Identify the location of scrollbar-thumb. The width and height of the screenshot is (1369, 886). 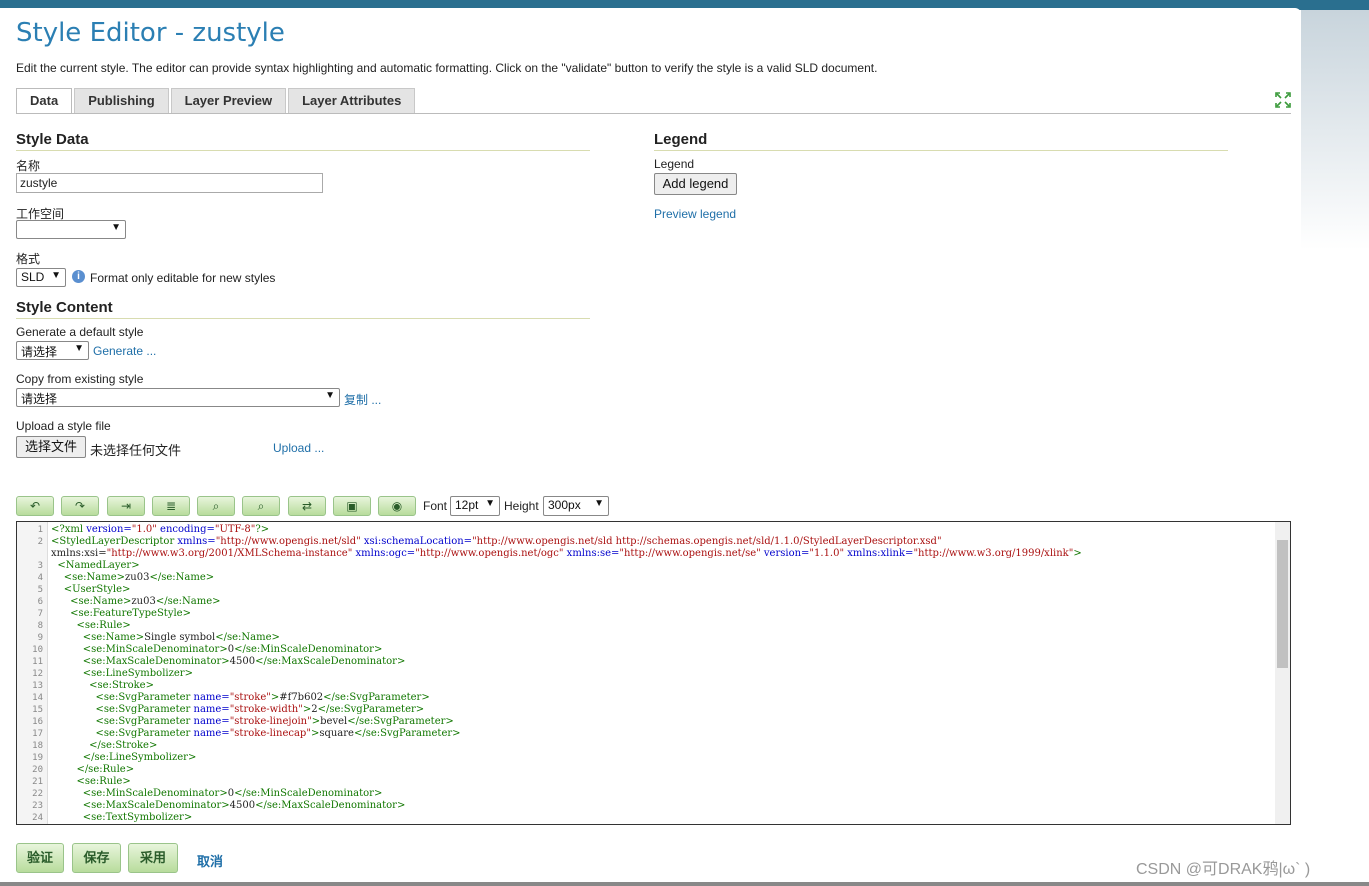
(1282, 604).